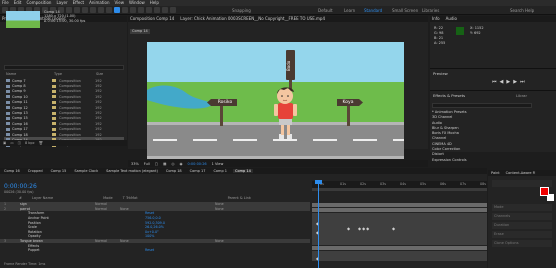 The width and height of the screenshot is (556, 268). What do you see at coordinates (373, 10) in the screenshot?
I see `workspace-standard: Standard` at bounding box center [373, 10].